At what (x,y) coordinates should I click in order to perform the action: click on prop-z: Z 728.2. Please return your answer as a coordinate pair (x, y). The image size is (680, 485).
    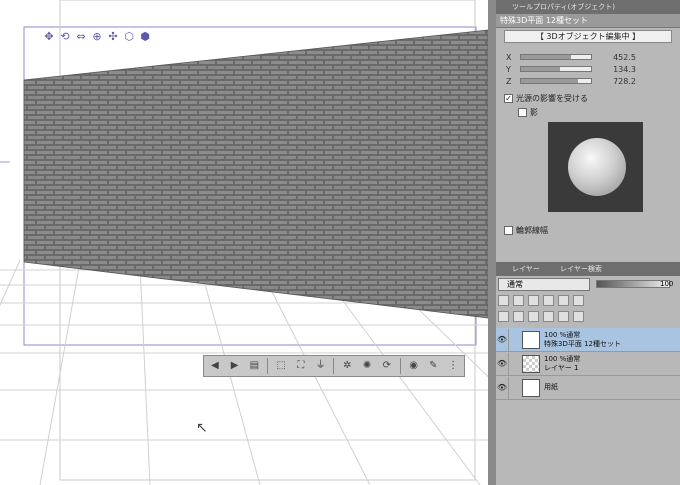
    Looking at the image, I should click on (588, 81).